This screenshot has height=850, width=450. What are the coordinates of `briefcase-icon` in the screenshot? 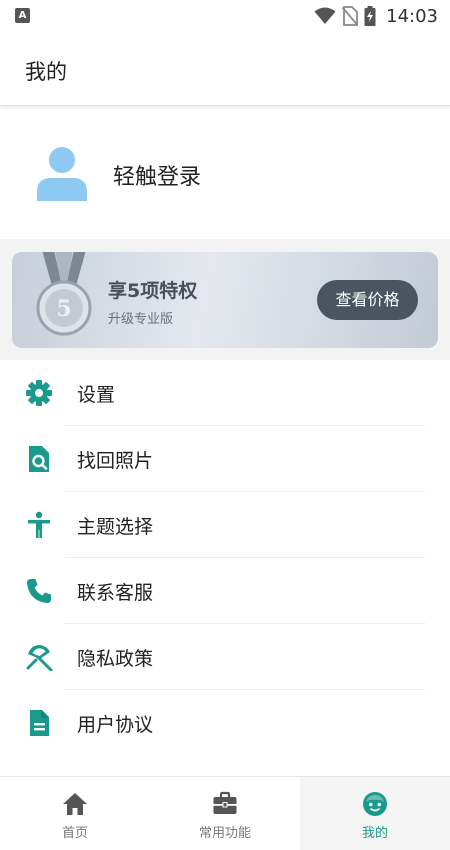 It's located at (225, 802).